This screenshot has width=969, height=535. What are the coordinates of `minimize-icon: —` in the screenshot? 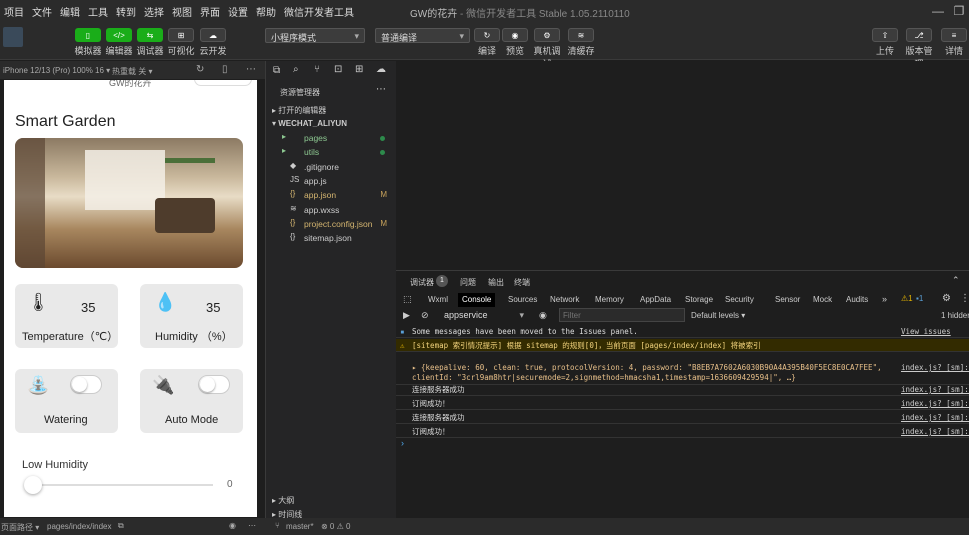 It's located at (938, 11).